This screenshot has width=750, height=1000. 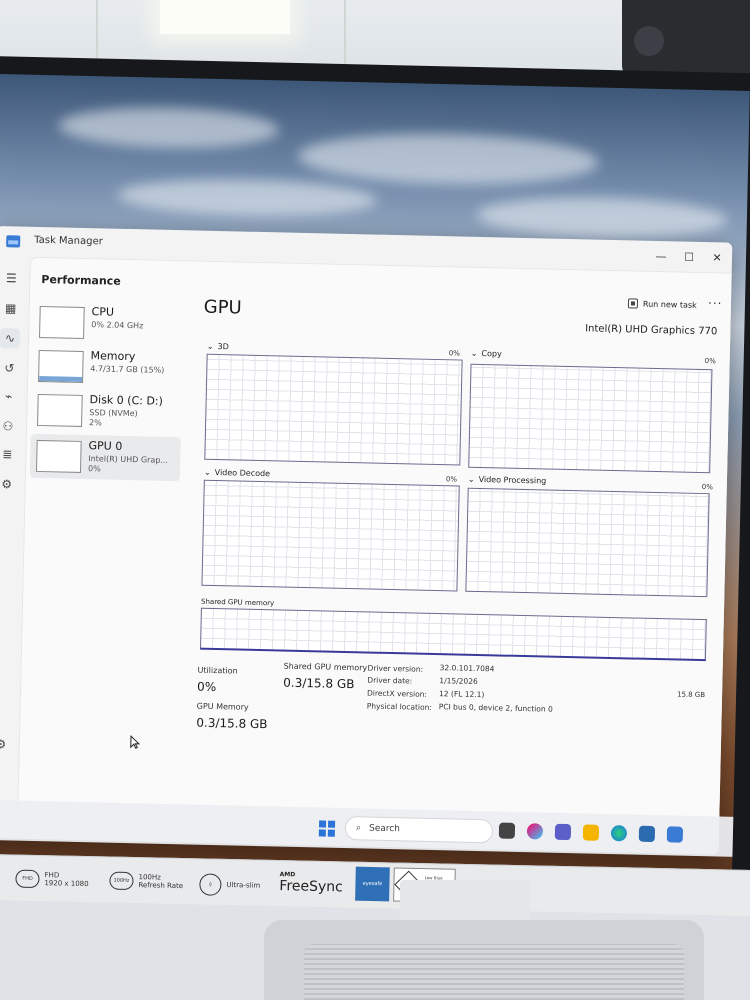 I want to click on details-icon: ≣, so click(x=9, y=454).